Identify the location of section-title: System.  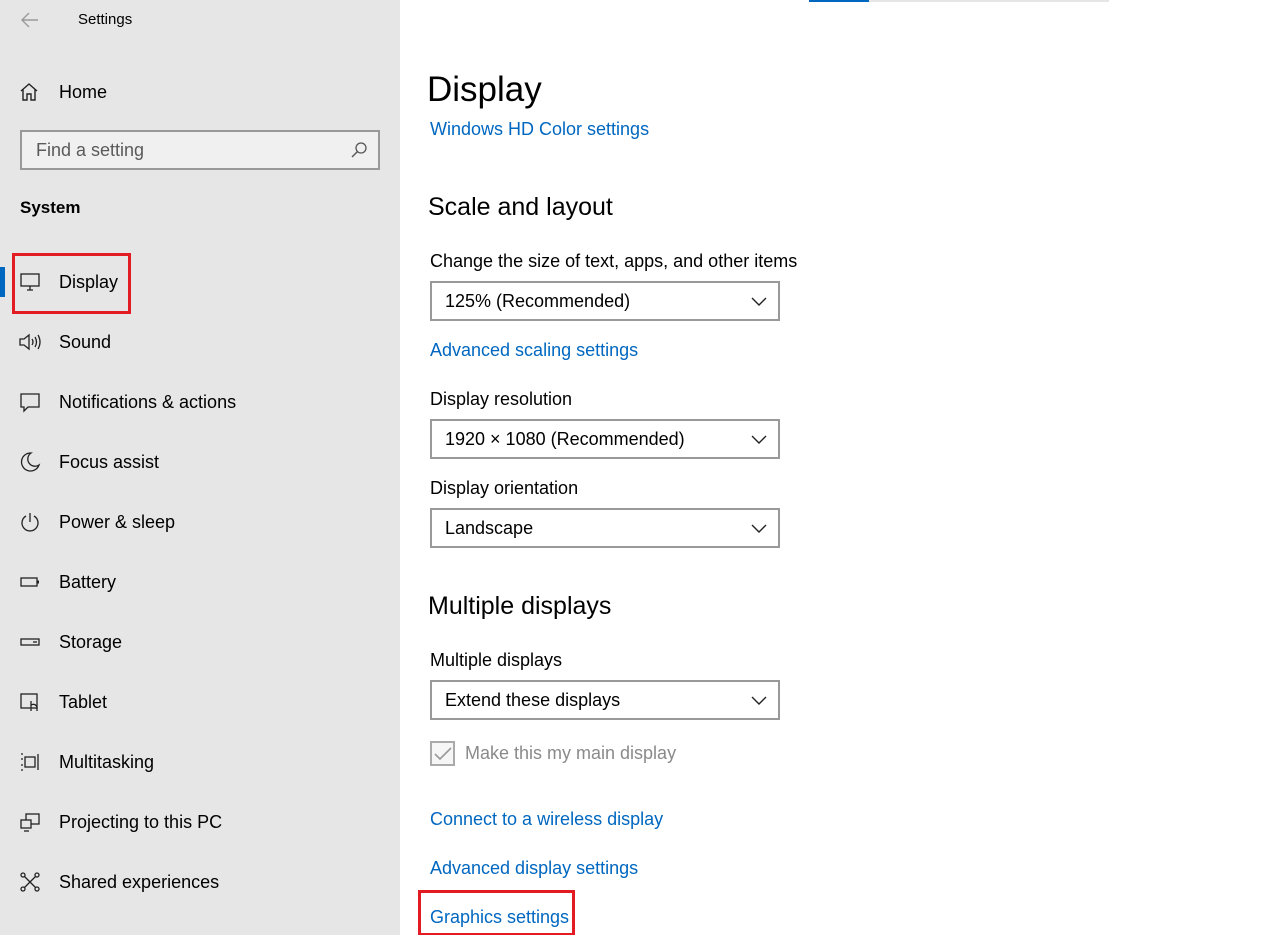
(50, 207).